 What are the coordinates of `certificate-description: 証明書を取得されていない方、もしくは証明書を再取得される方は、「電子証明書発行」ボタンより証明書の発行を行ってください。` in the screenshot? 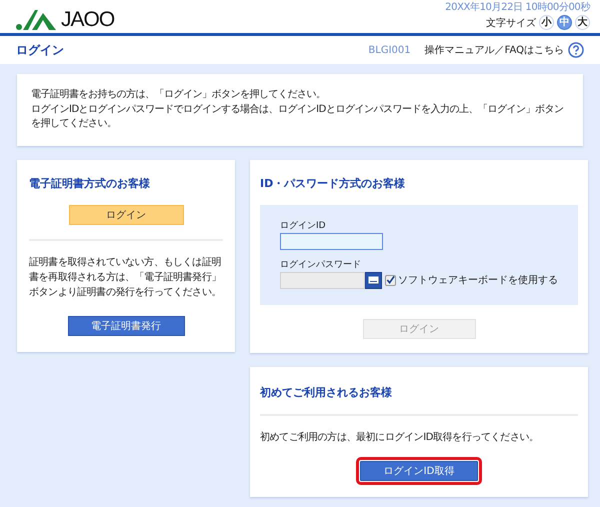 It's located at (125, 278).